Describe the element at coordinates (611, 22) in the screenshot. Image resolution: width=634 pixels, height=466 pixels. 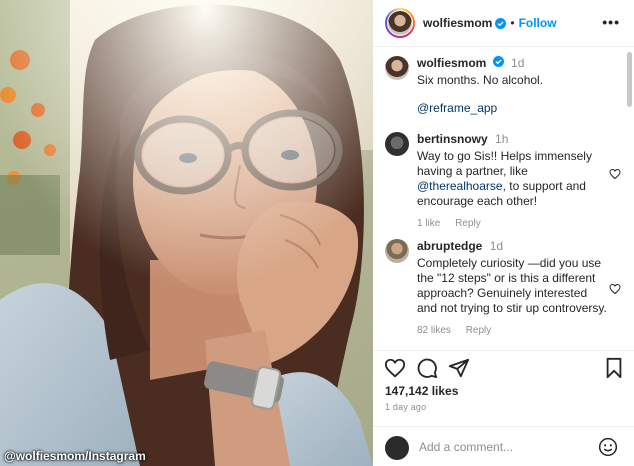
I see `more-options-icon: •••` at that location.